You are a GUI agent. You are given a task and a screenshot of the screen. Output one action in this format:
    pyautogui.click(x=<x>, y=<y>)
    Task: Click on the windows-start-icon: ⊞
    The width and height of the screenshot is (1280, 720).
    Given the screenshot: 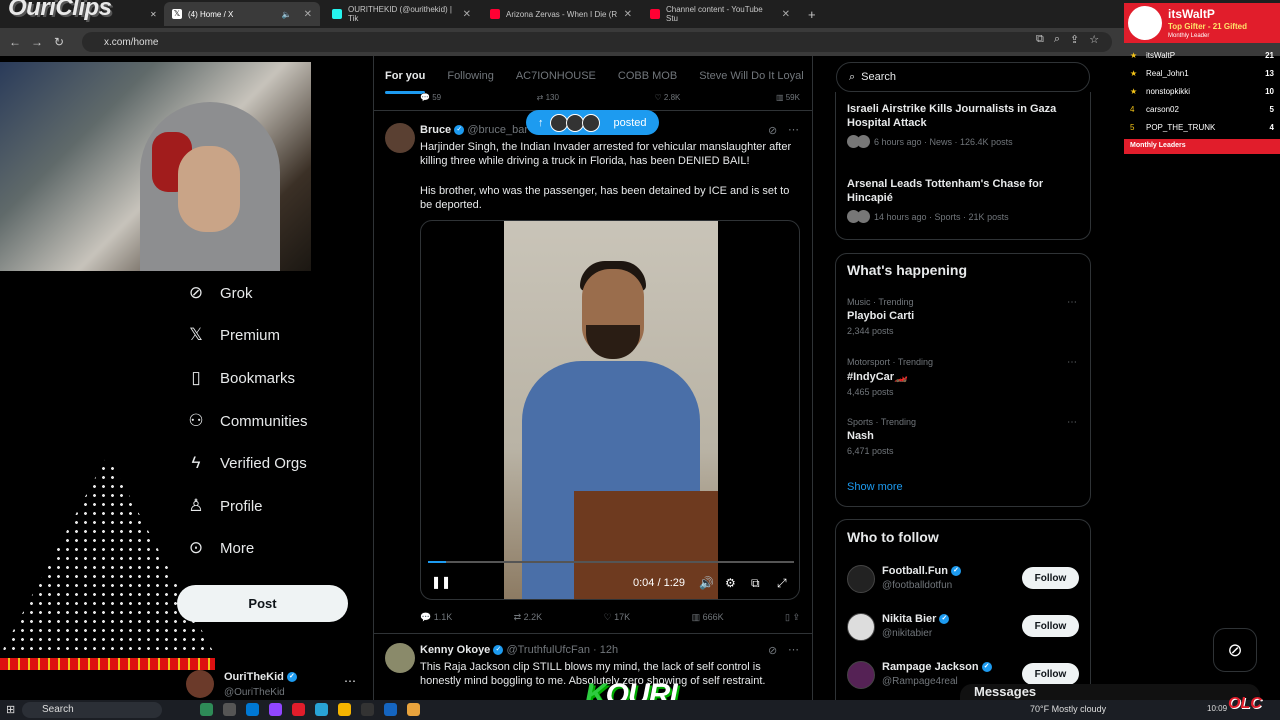 What is the action you would take?
    pyautogui.click(x=10, y=709)
    